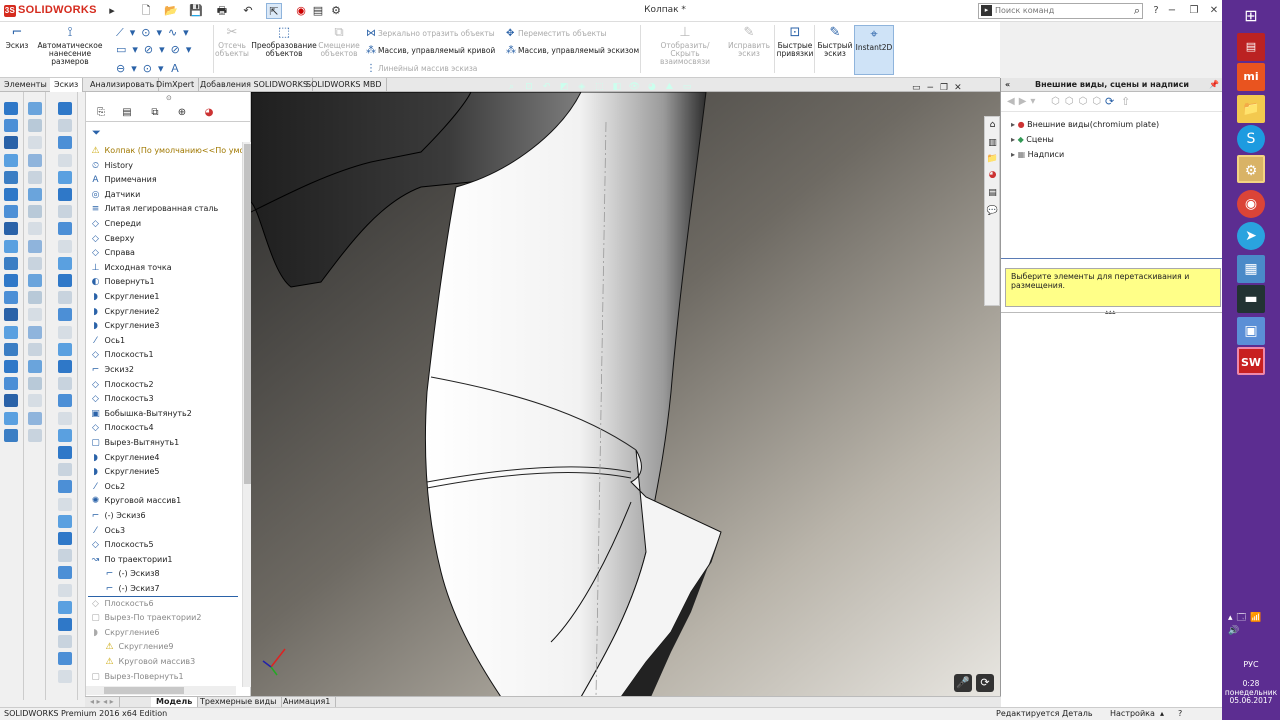  I want to click on system-tray-icons: ▴🗔📶🔊, so click(1254, 623).